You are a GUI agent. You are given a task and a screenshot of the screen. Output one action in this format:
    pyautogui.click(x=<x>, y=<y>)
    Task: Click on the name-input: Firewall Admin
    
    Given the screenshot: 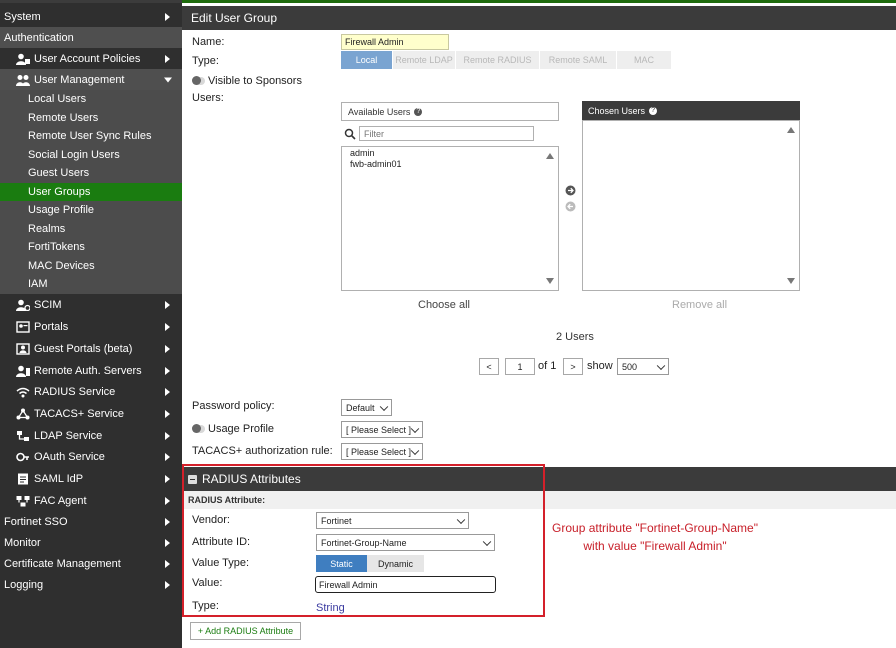 What is the action you would take?
    pyautogui.click(x=395, y=42)
    